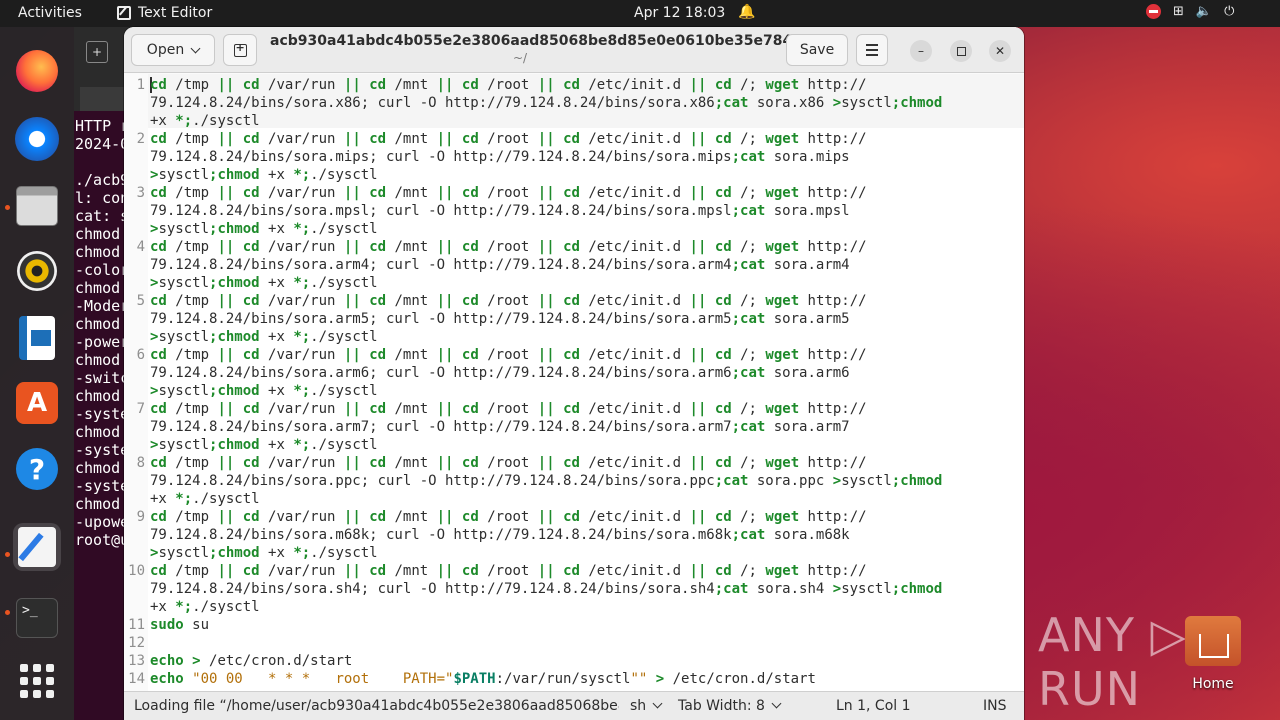 The height and width of the screenshot is (720, 1280). Describe the element at coordinates (746, 12) in the screenshot. I see `notification-bell-icon: 🔔` at that location.